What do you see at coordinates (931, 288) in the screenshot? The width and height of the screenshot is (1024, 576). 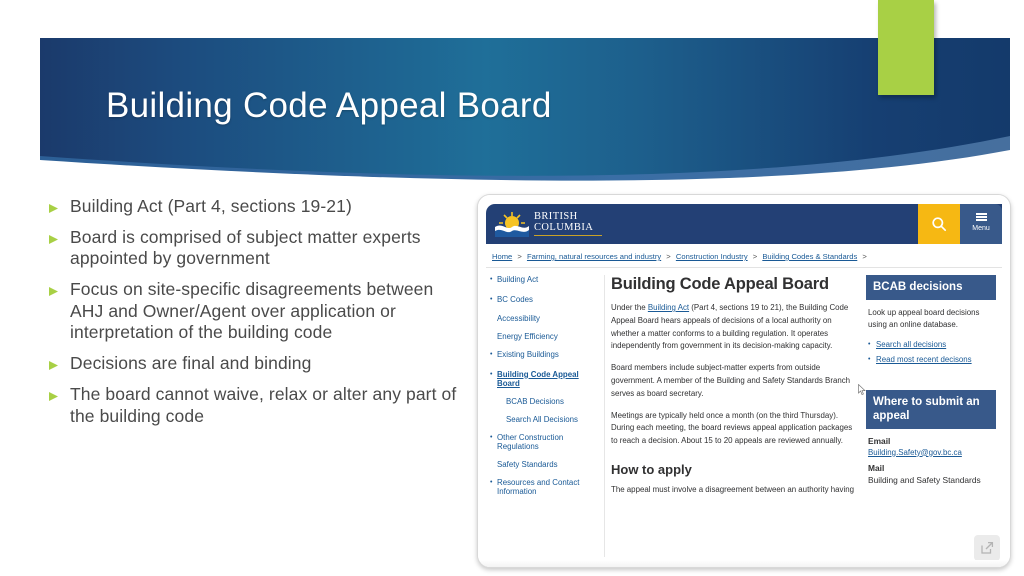 I see `widget-title: BCAB decisions` at bounding box center [931, 288].